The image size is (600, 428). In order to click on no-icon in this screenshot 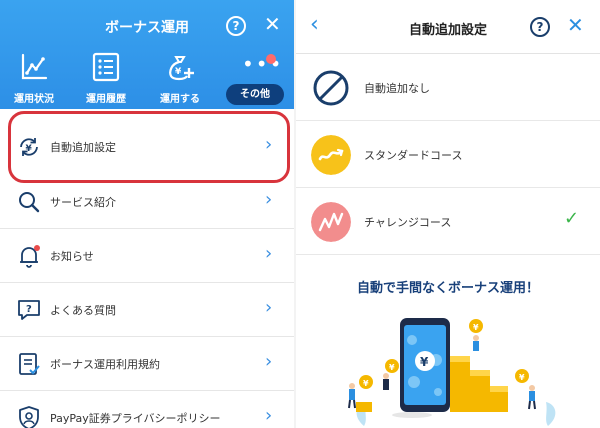, I will do `click(331, 88)`.